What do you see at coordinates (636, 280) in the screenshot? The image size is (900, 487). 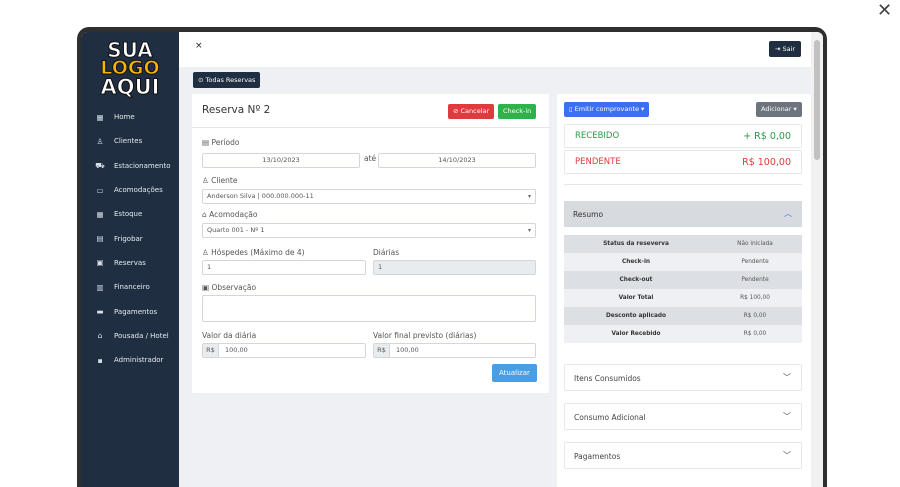 I see `summary-key: Check-out` at bounding box center [636, 280].